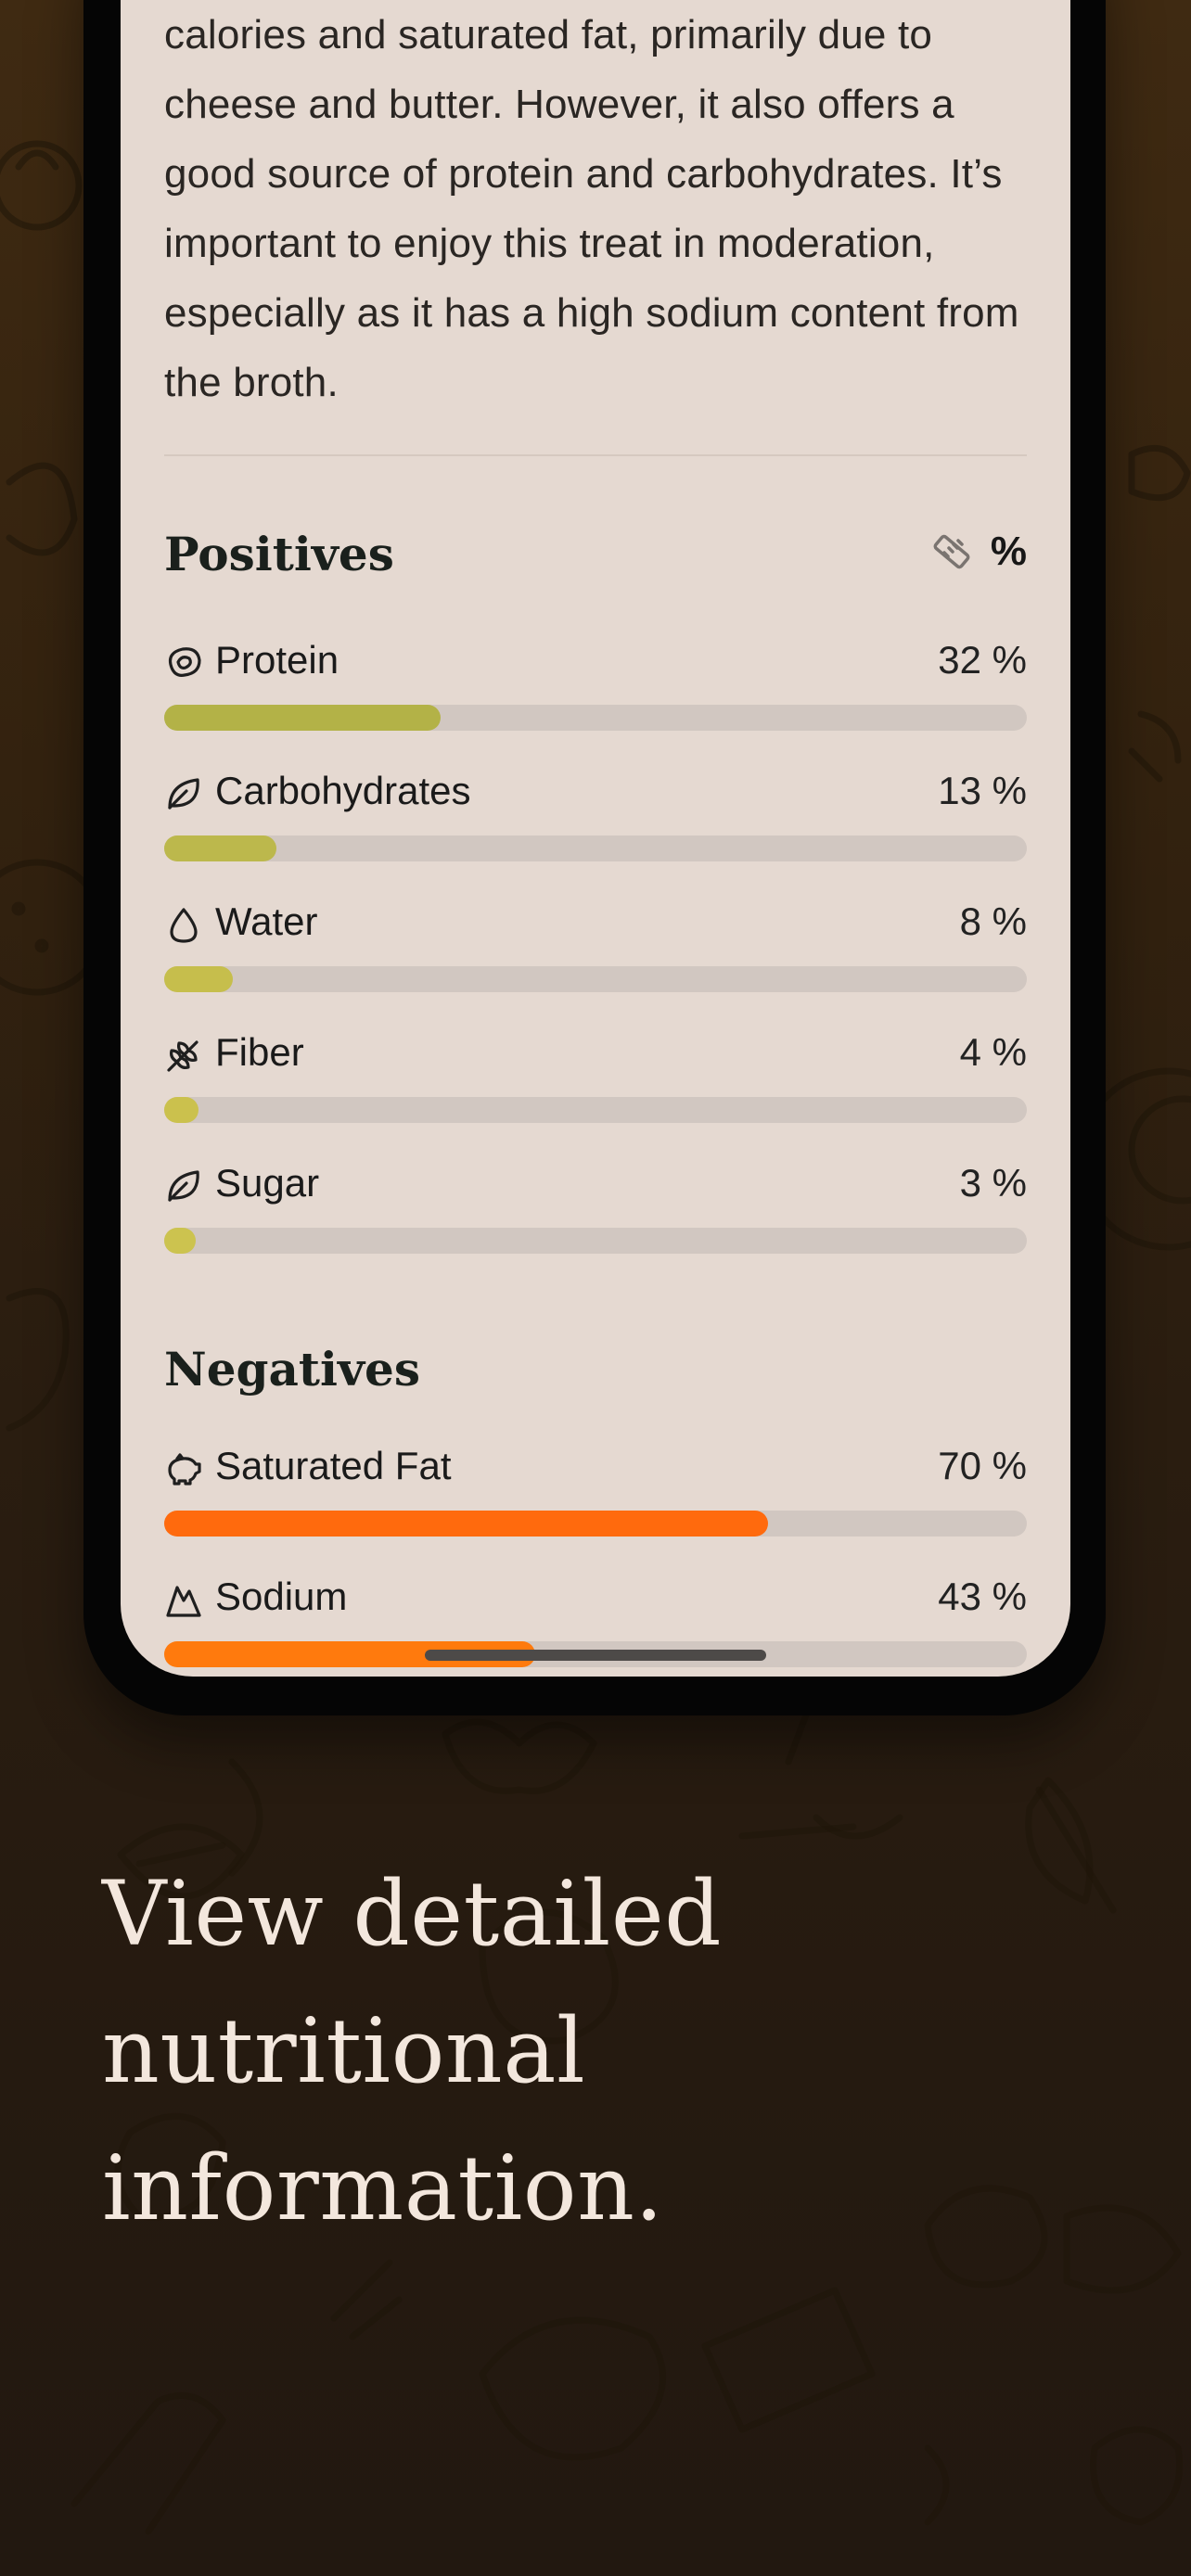  I want to click on wheat-icon, so click(183, 1056).